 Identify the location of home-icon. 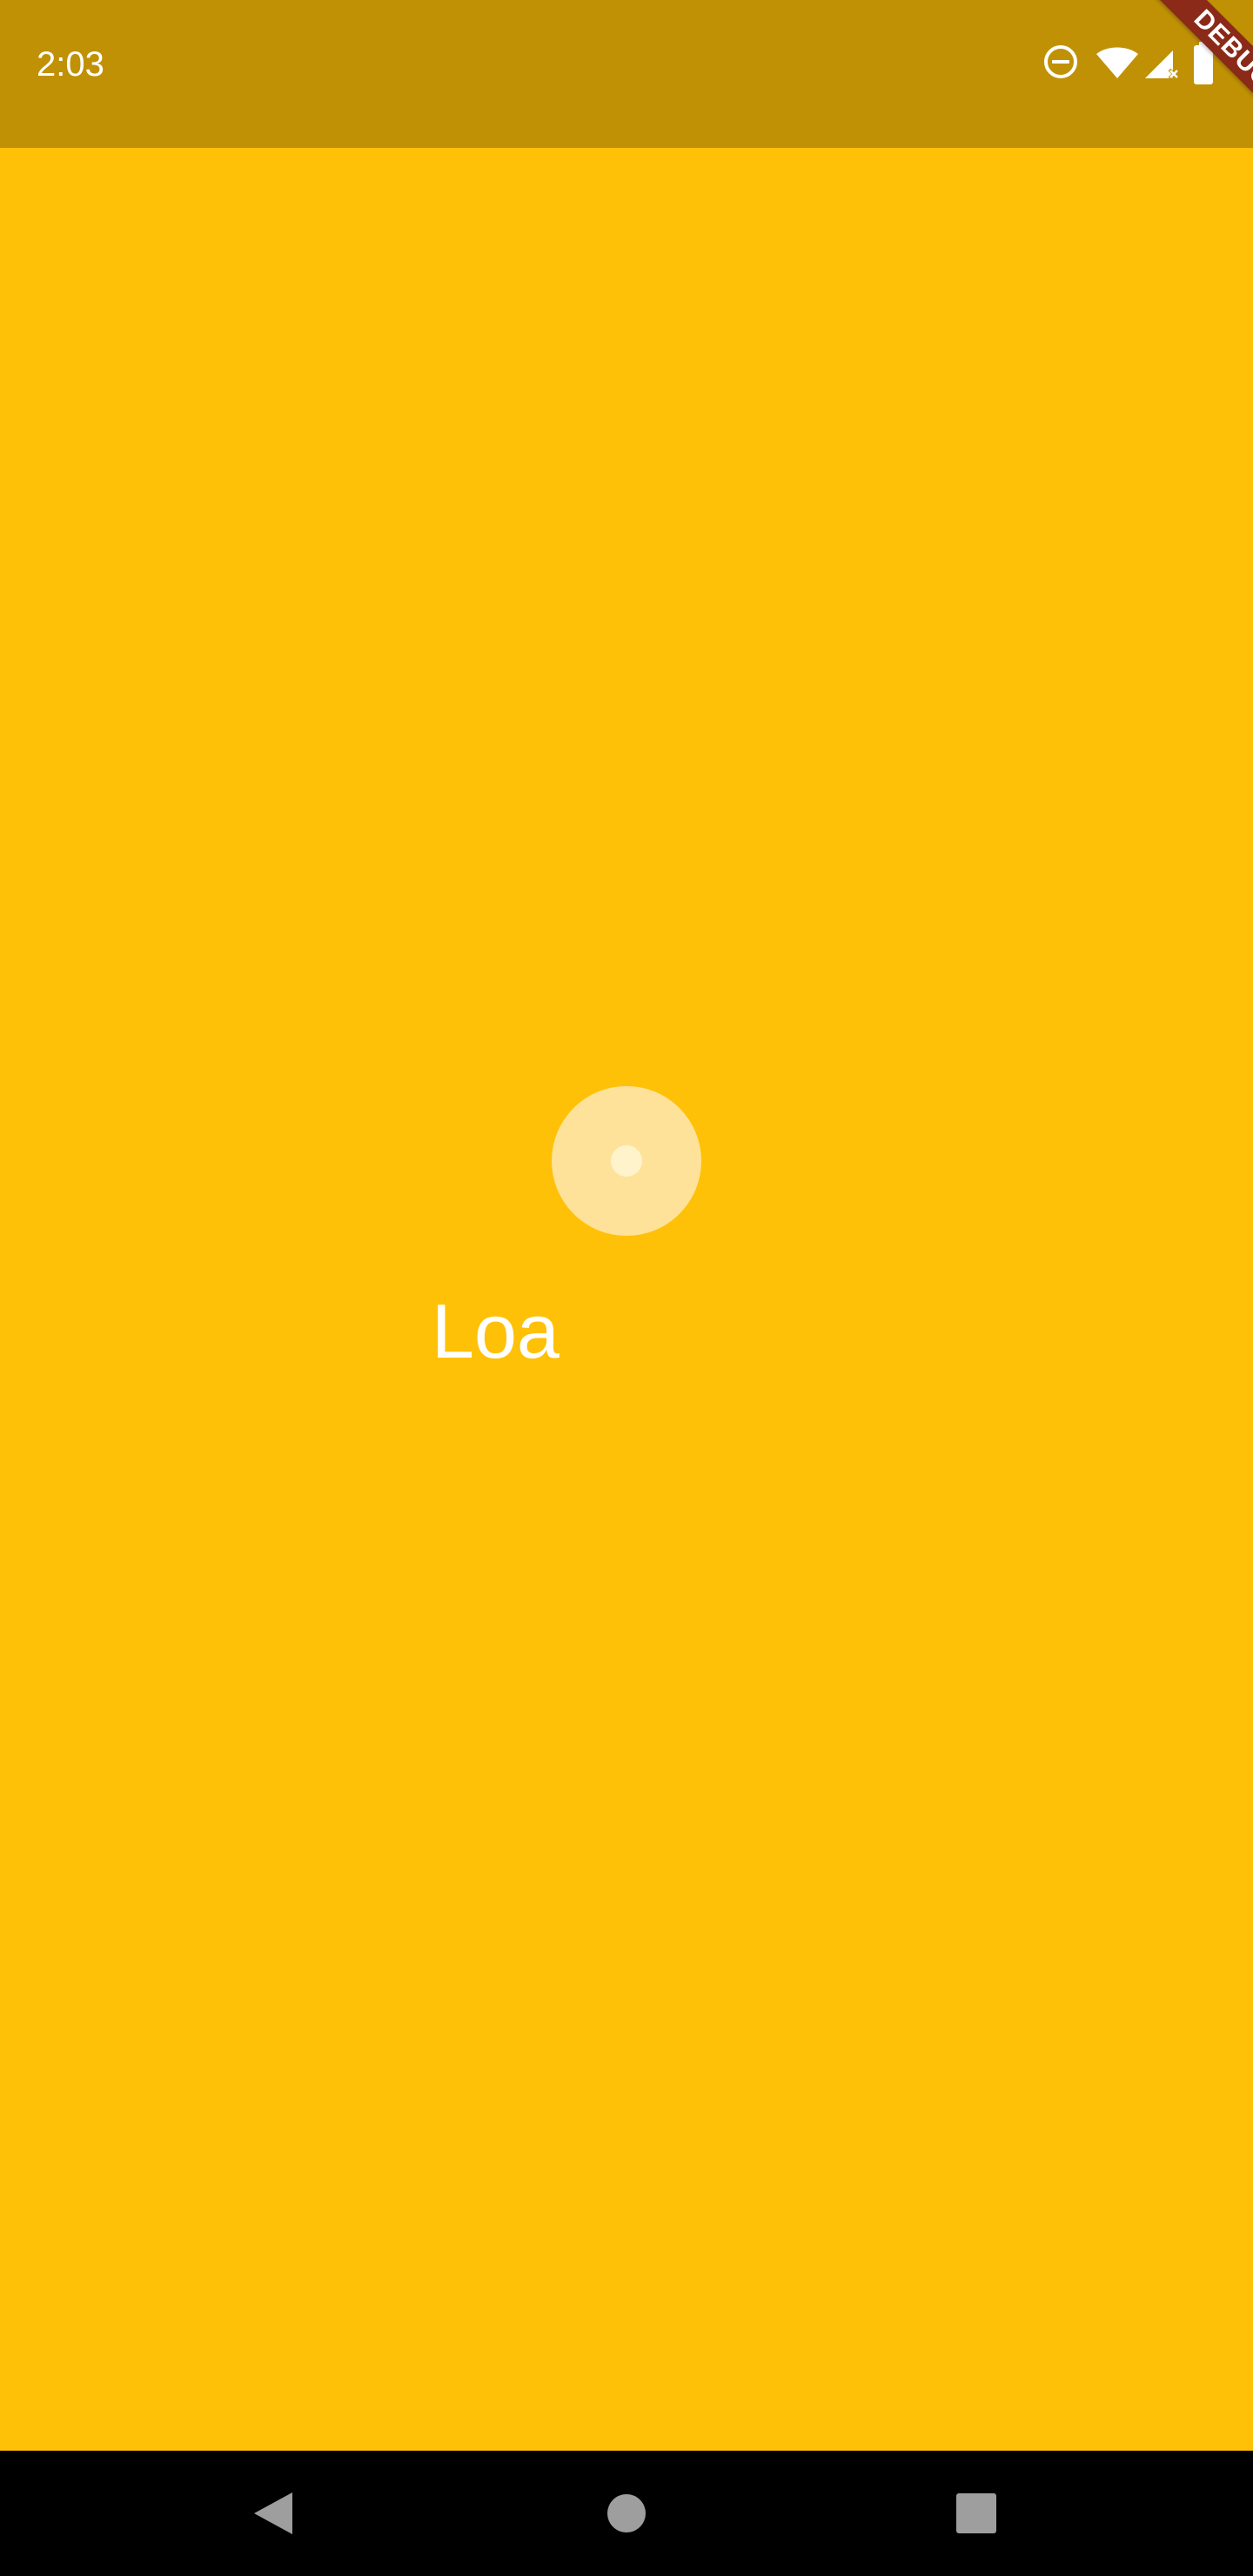
(626, 2513).